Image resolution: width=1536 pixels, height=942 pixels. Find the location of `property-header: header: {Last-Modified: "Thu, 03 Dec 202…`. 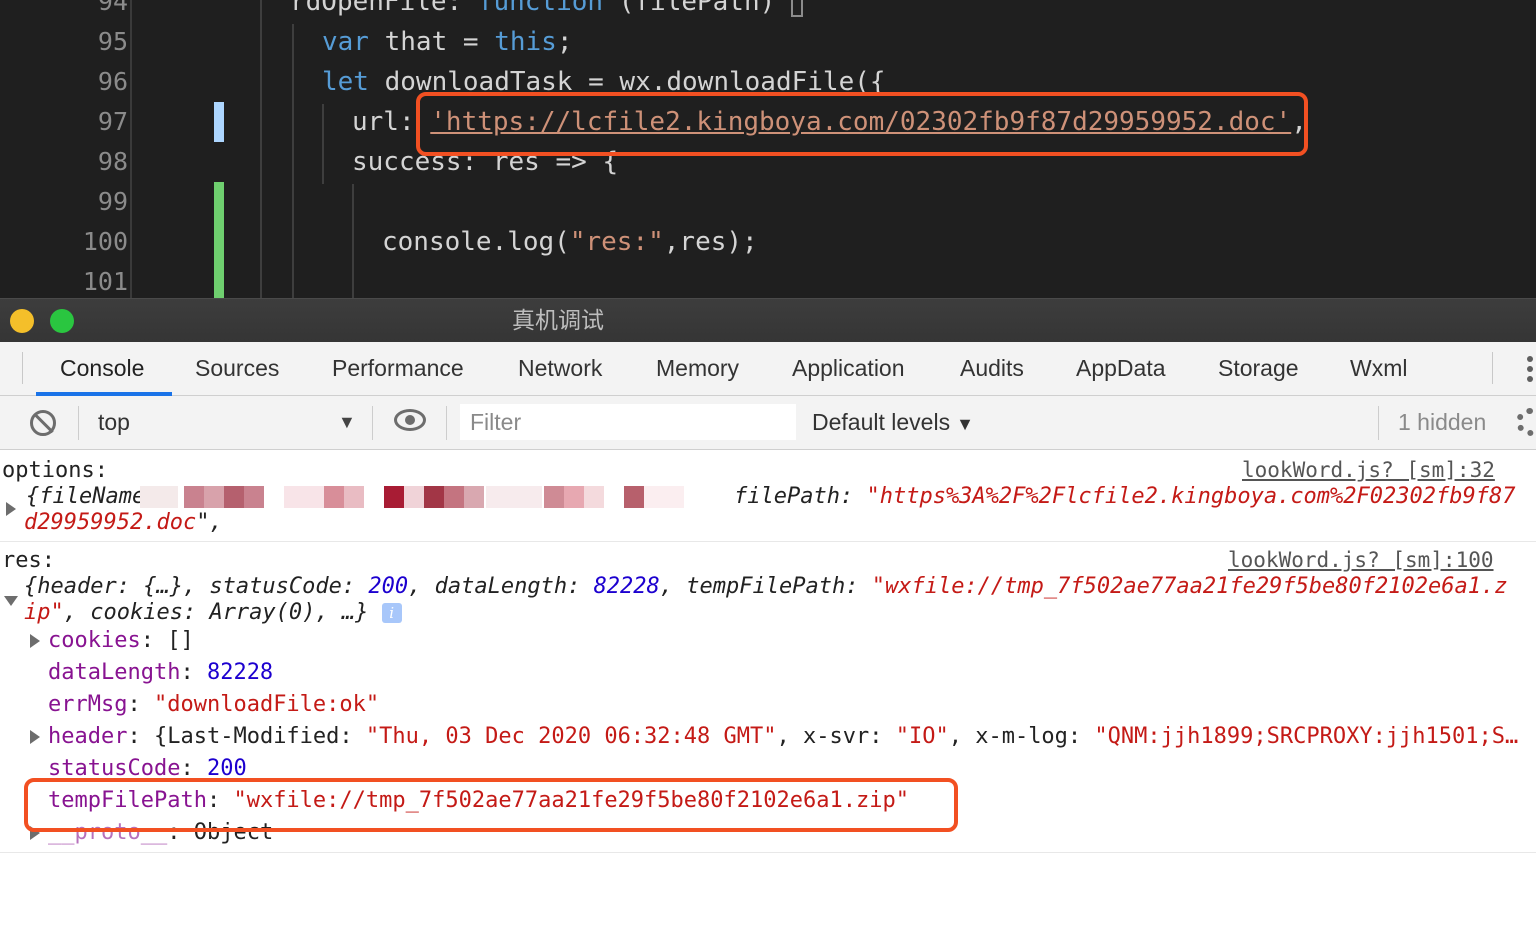

property-header: header: {Last-Modified: "Thu, 03 Dec 202… is located at coordinates (783, 737).